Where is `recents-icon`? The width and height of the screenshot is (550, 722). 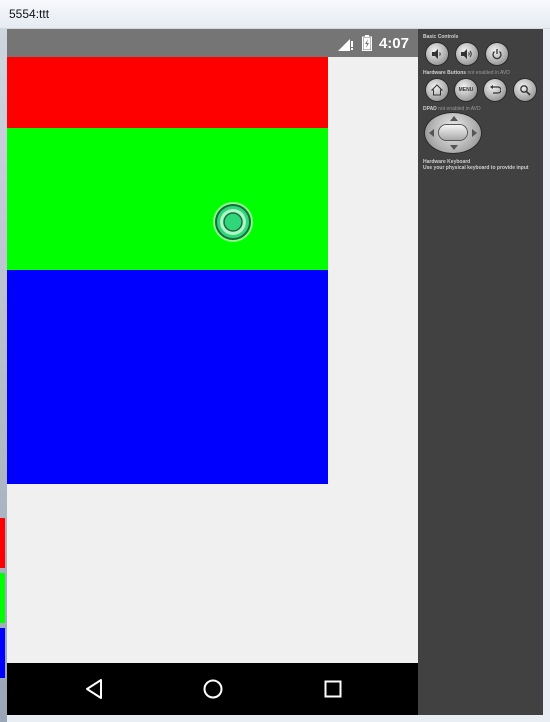 recents-icon is located at coordinates (333, 689).